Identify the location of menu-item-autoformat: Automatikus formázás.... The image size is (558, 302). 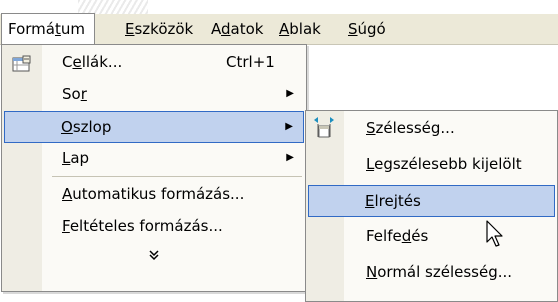
(154, 194).